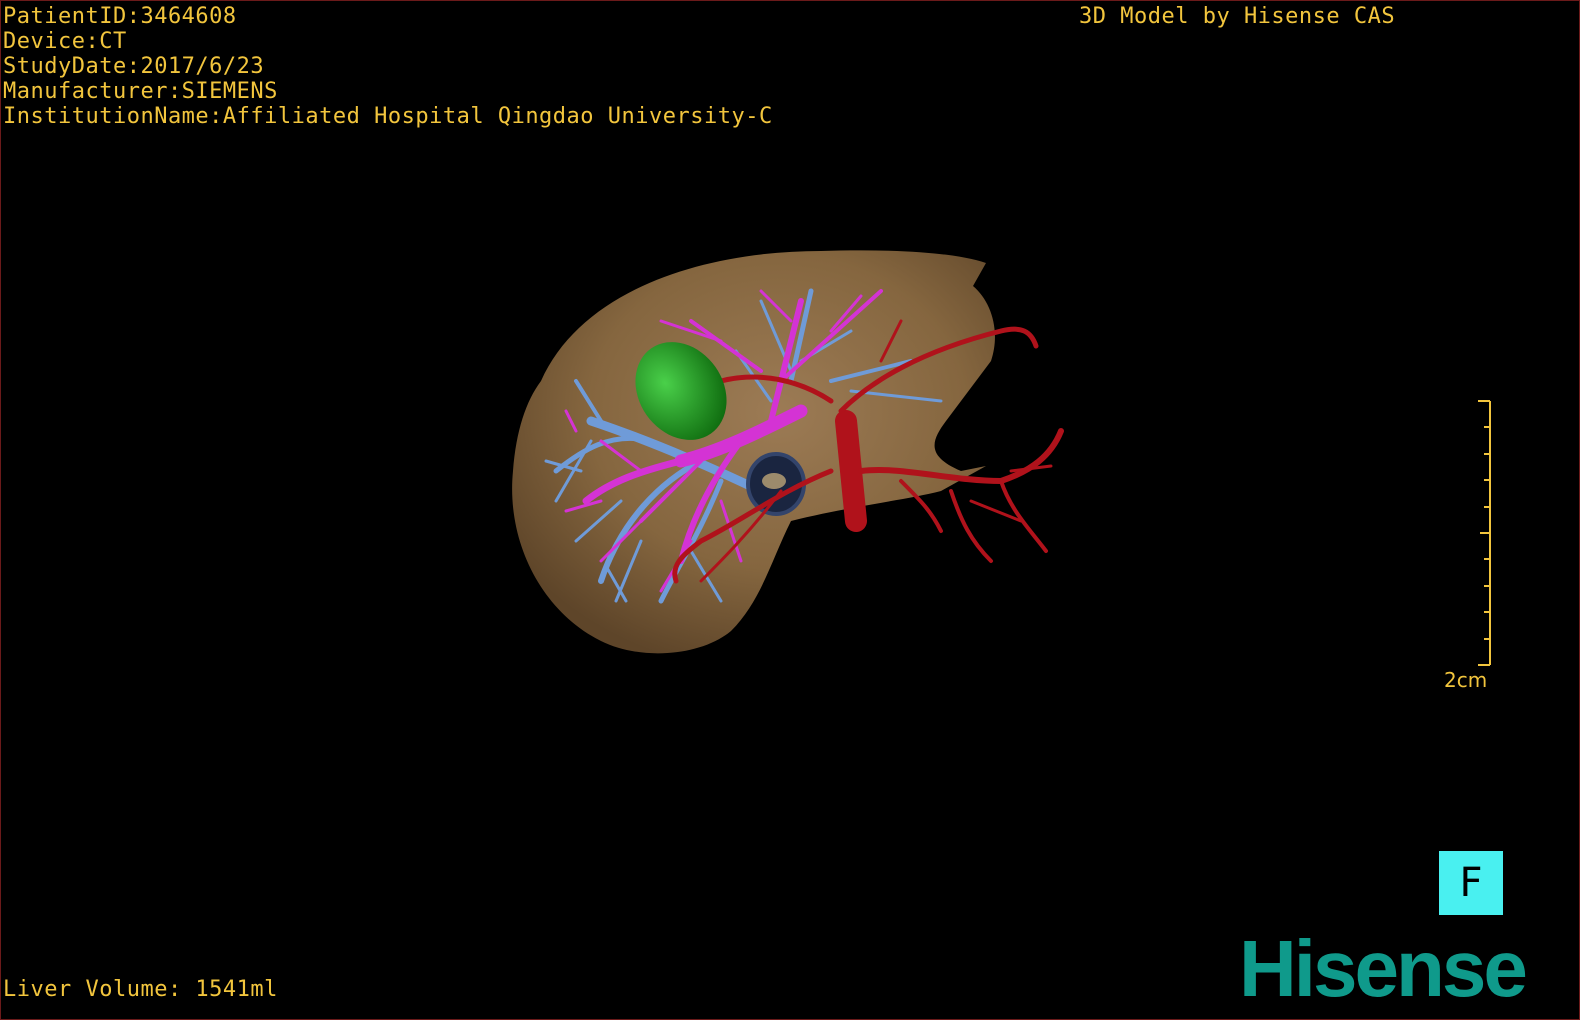 The width and height of the screenshot is (1580, 1020). What do you see at coordinates (1466, 680) in the screenshot?
I see `scale-label: 2cm` at bounding box center [1466, 680].